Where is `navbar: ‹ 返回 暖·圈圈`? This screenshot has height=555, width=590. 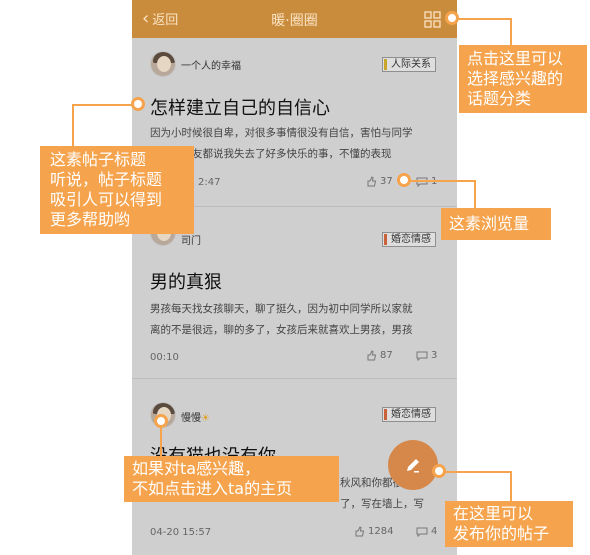
navbar: ‹ 返回 暖·圈圈 is located at coordinates (294, 19).